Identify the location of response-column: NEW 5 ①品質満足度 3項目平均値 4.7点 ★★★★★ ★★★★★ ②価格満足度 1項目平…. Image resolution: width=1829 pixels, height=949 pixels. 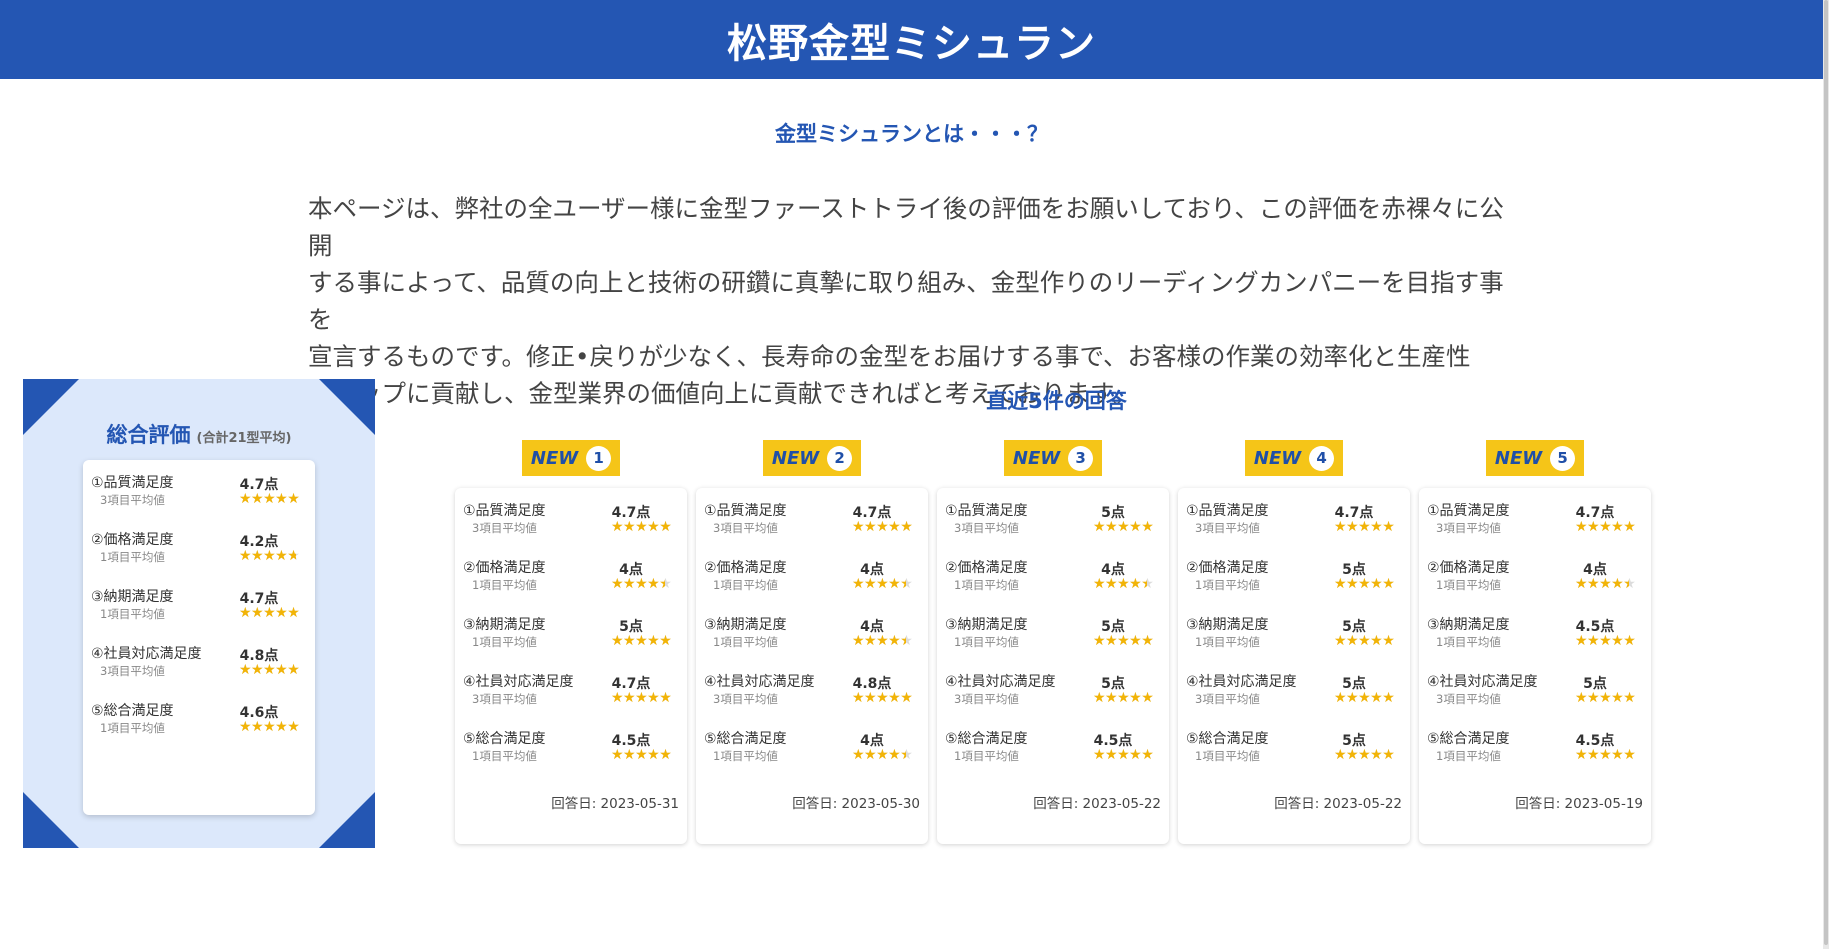
(1535, 642).